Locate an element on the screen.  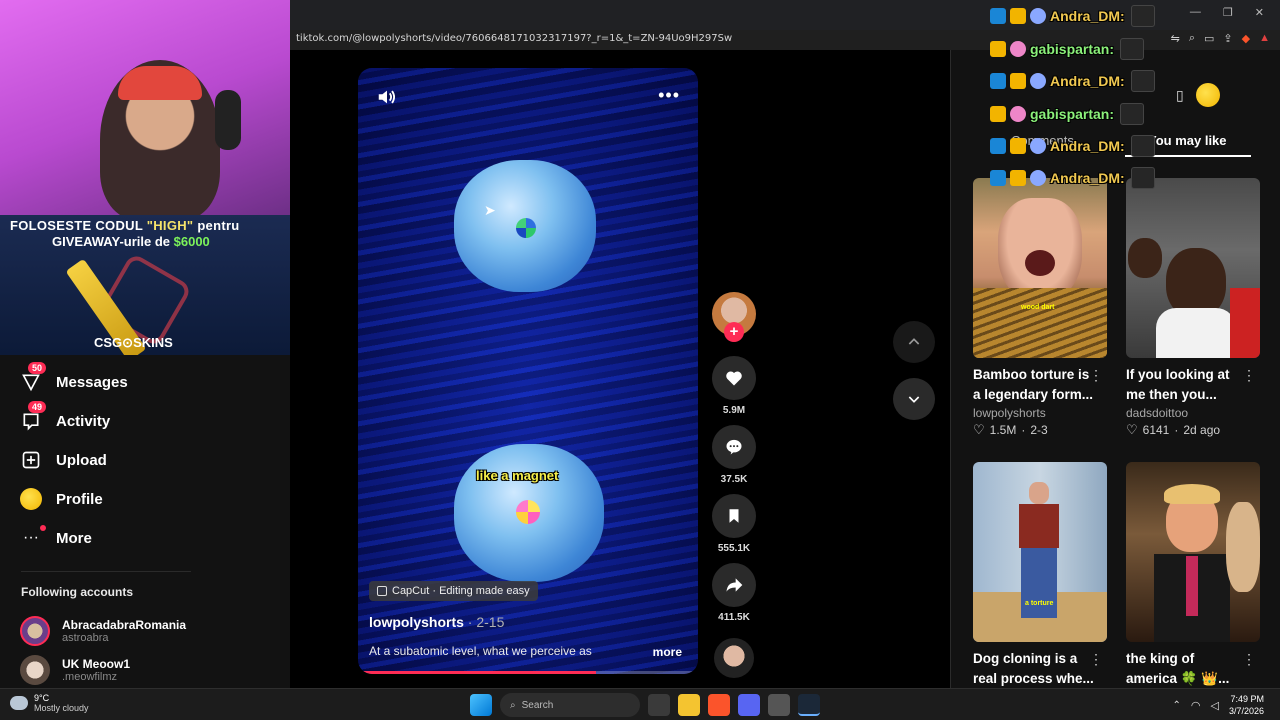
comment-action: 37.5K is located at coordinates (734, 455).